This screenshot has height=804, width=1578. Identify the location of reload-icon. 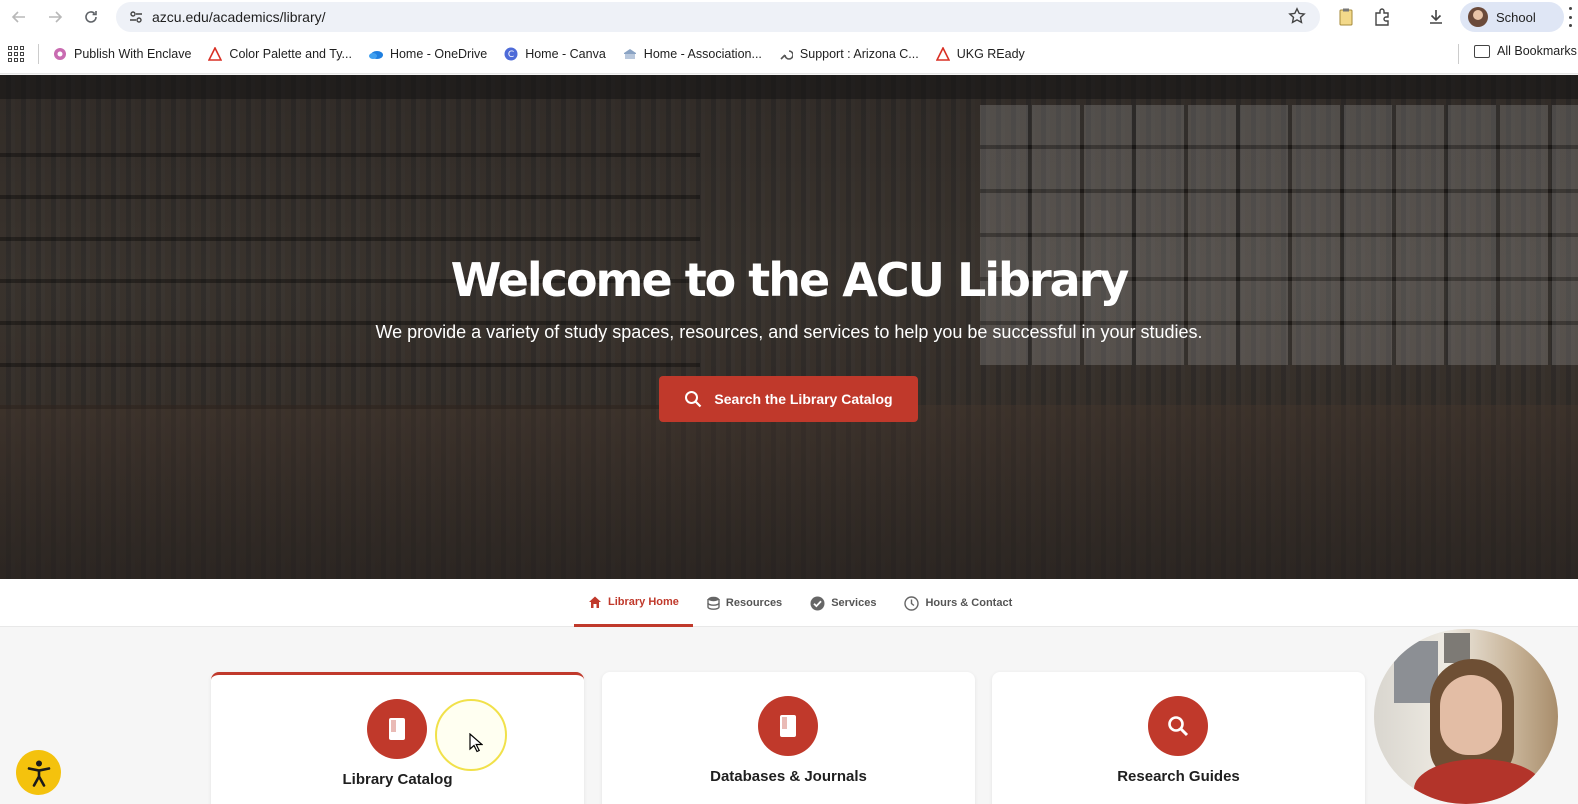
(91, 17).